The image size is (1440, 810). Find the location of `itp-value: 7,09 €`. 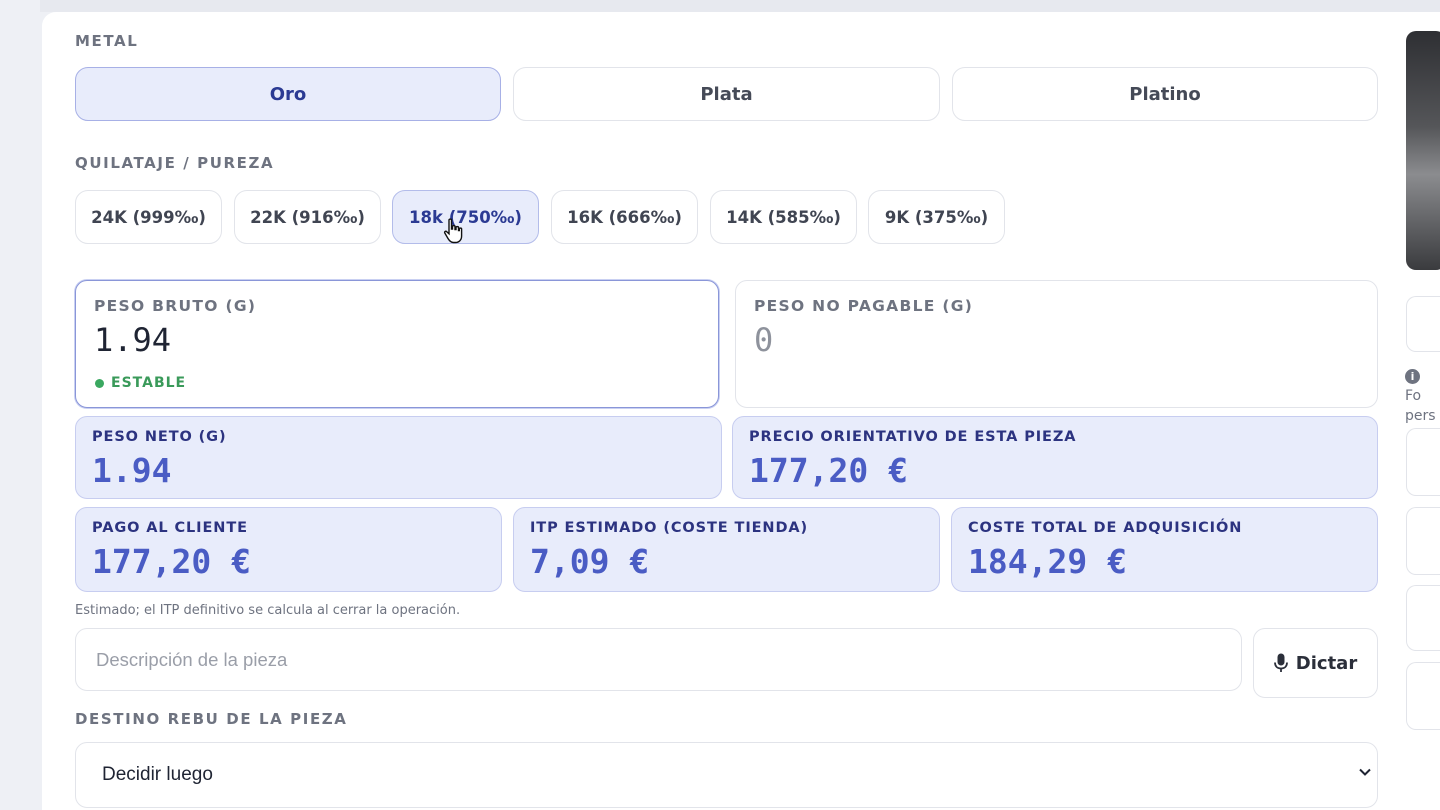

itp-value: 7,09 € is located at coordinates (590, 561).